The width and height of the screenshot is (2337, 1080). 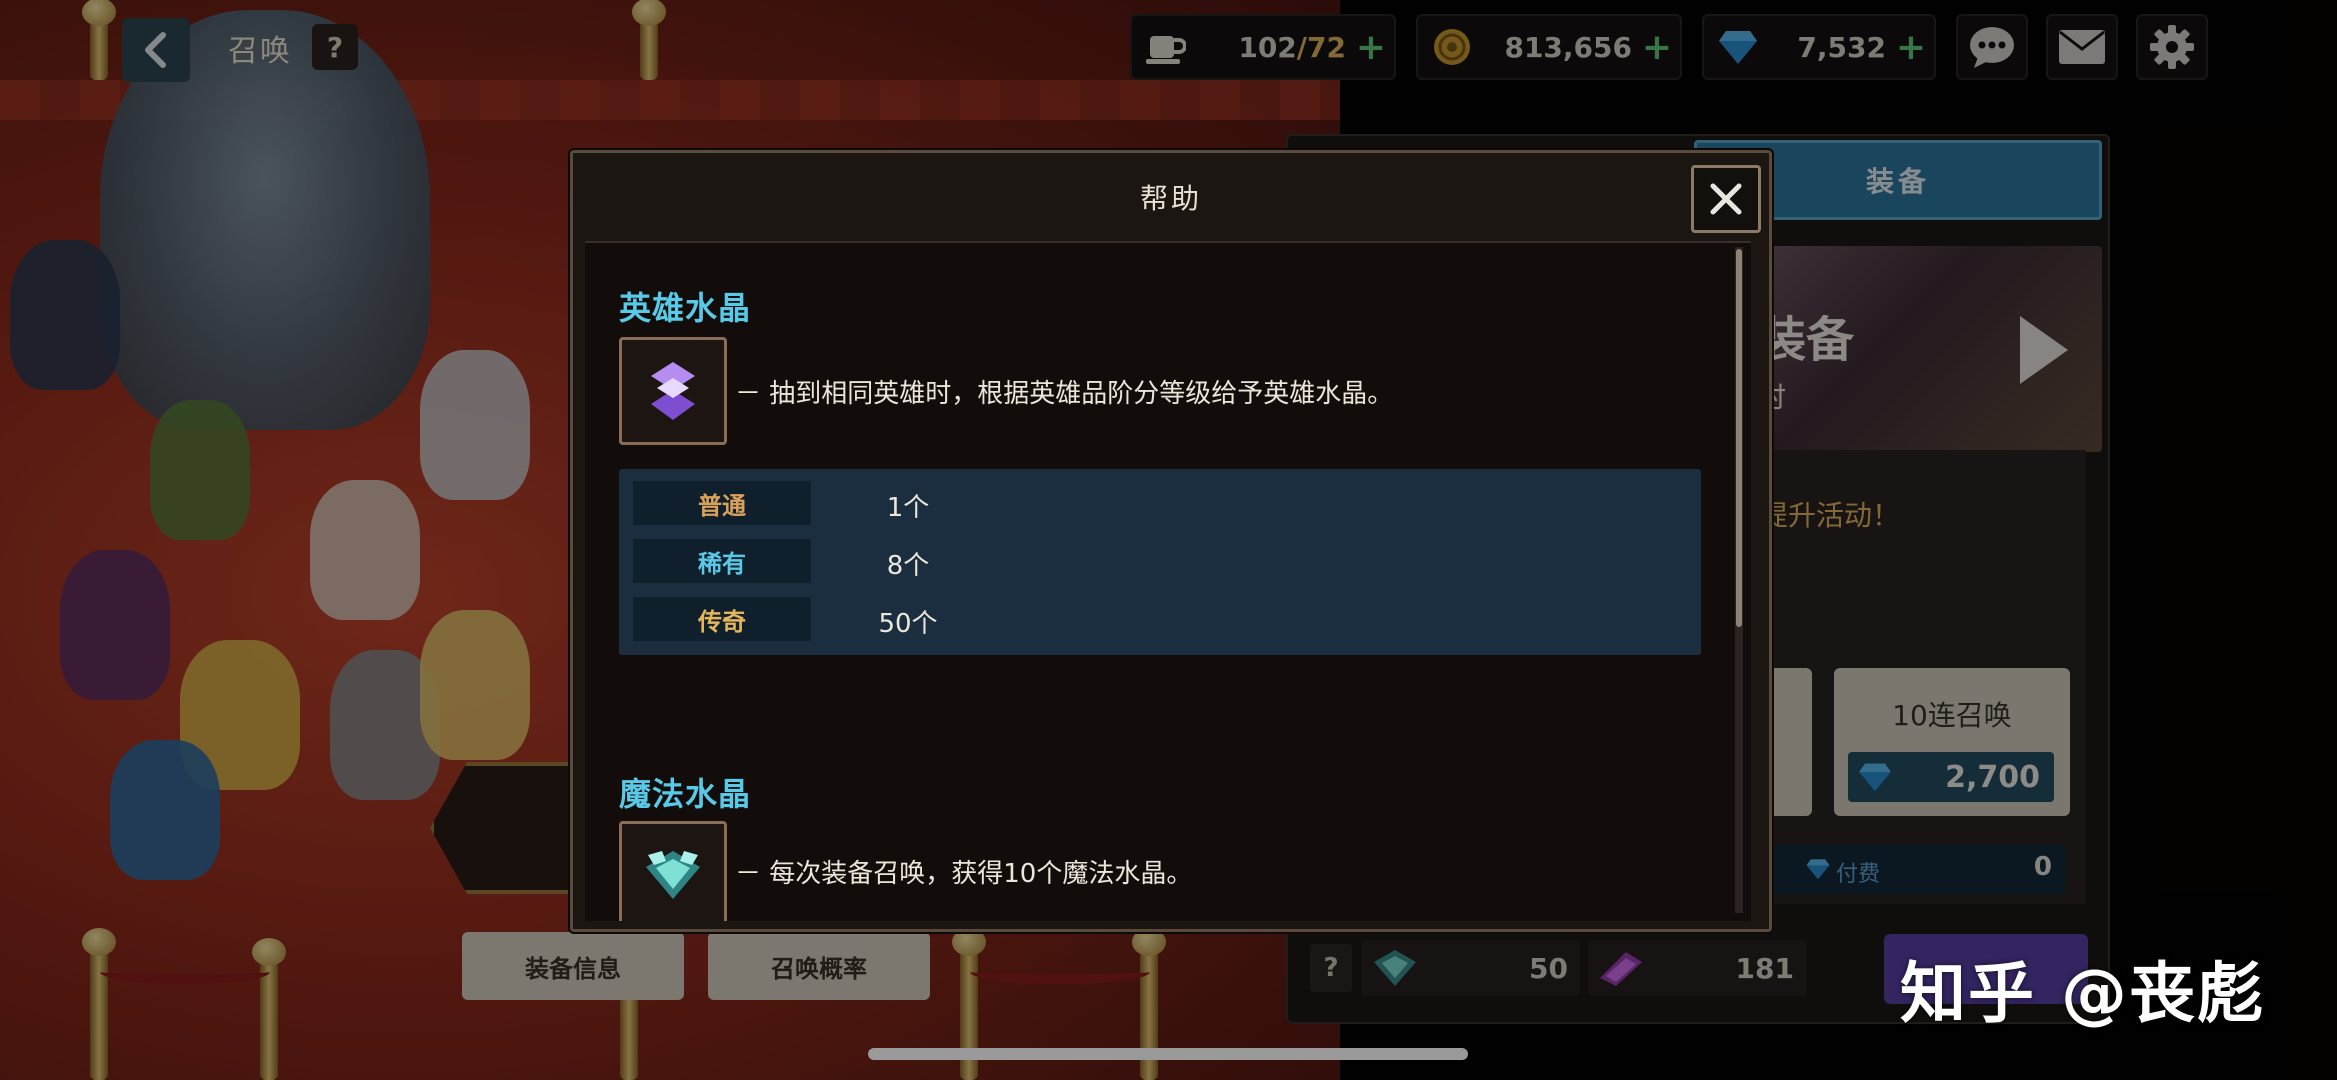 What do you see at coordinates (722, 561) in the screenshot?
I see `grade-name: 稀有` at bounding box center [722, 561].